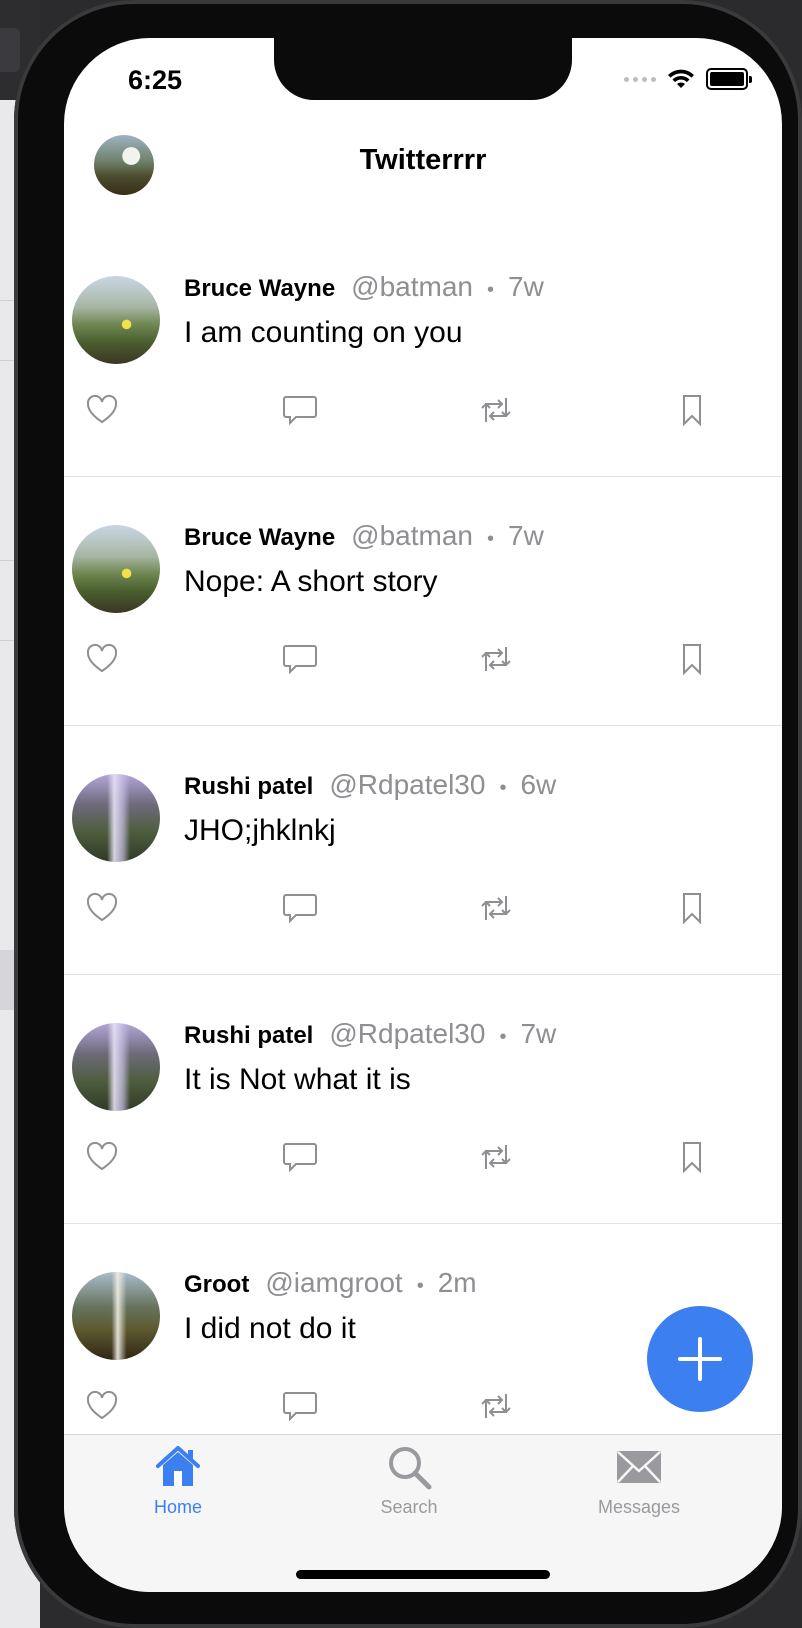 Image resolution: width=802 pixels, height=1628 pixels. Describe the element at coordinates (423, 1574) in the screenshot. I see `home-indicator` at that location.